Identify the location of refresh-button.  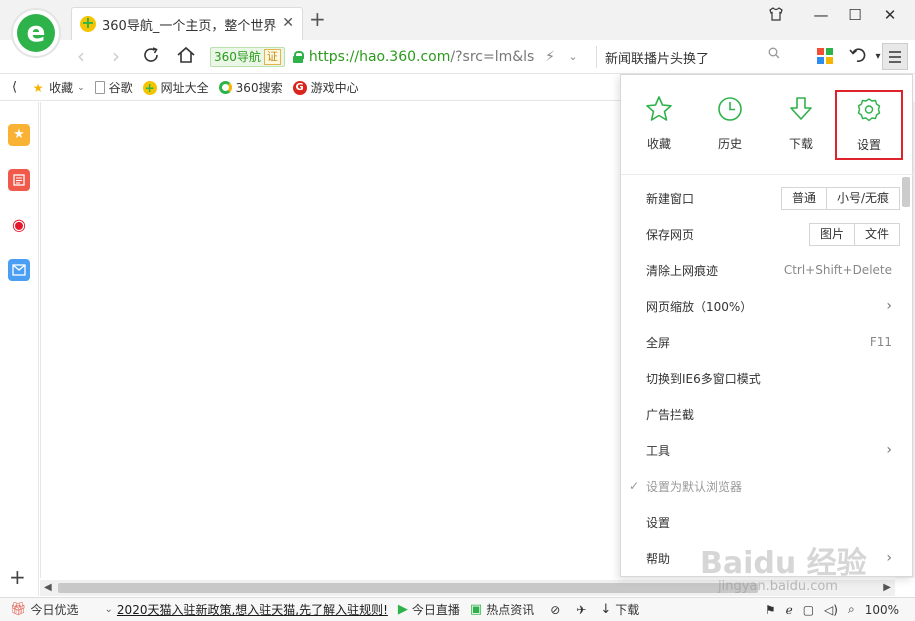
(151, 57).